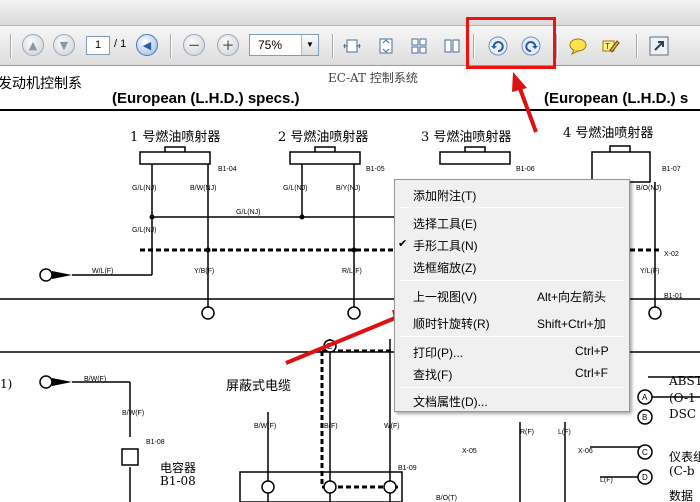 The height and width of the screenshot is (502, 700). I want to click on highlight-text-icon: T, so click(611, 46).